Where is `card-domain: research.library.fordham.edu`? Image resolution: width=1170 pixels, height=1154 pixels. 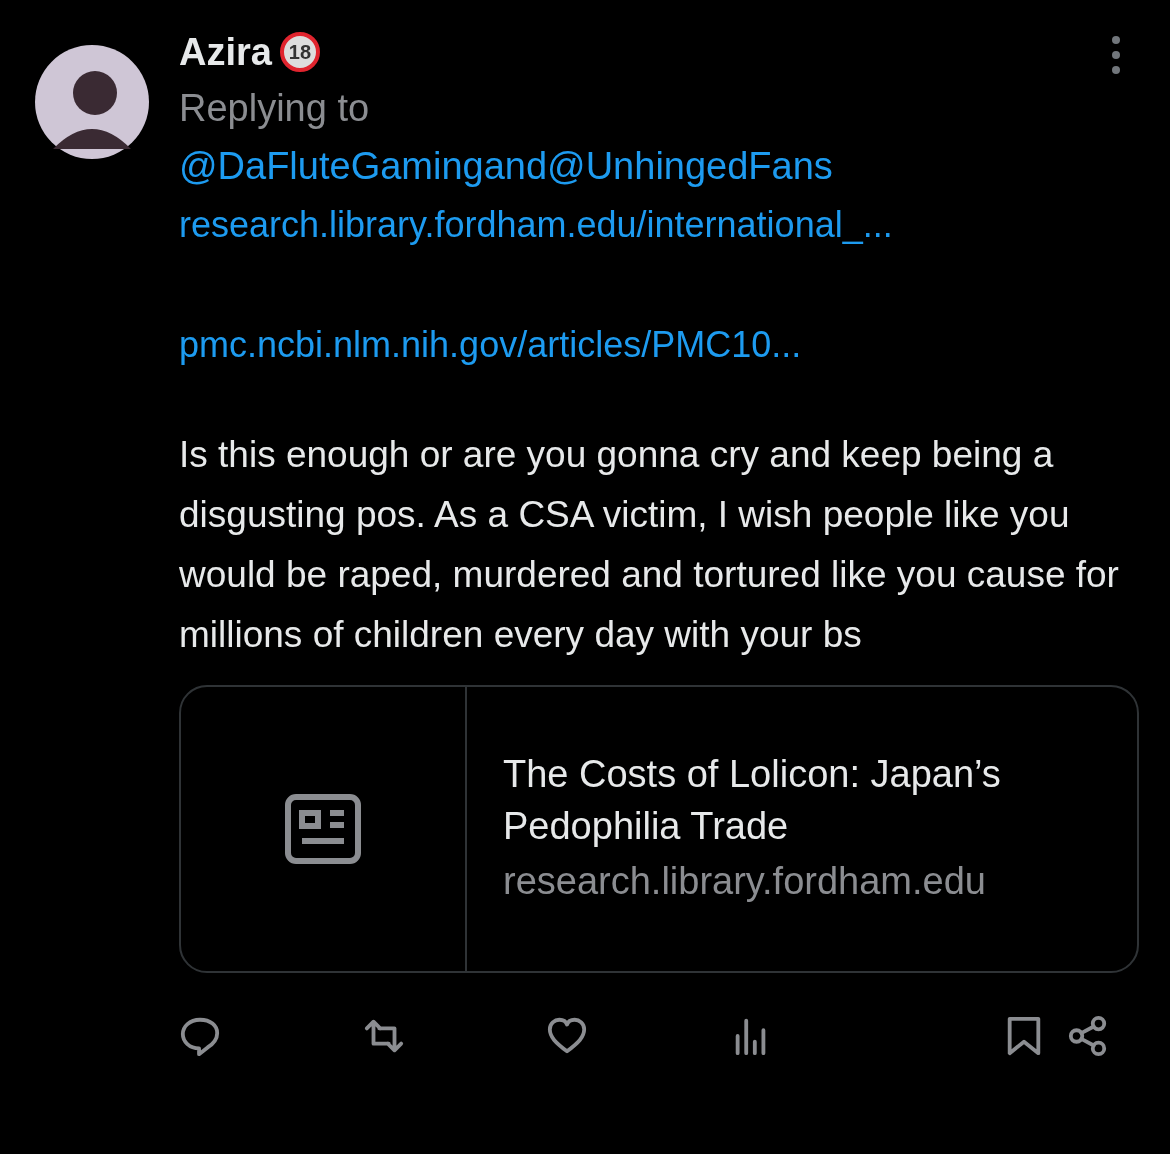
card-domain: research.library.fordham.edu is located at coordinates (745, 881).